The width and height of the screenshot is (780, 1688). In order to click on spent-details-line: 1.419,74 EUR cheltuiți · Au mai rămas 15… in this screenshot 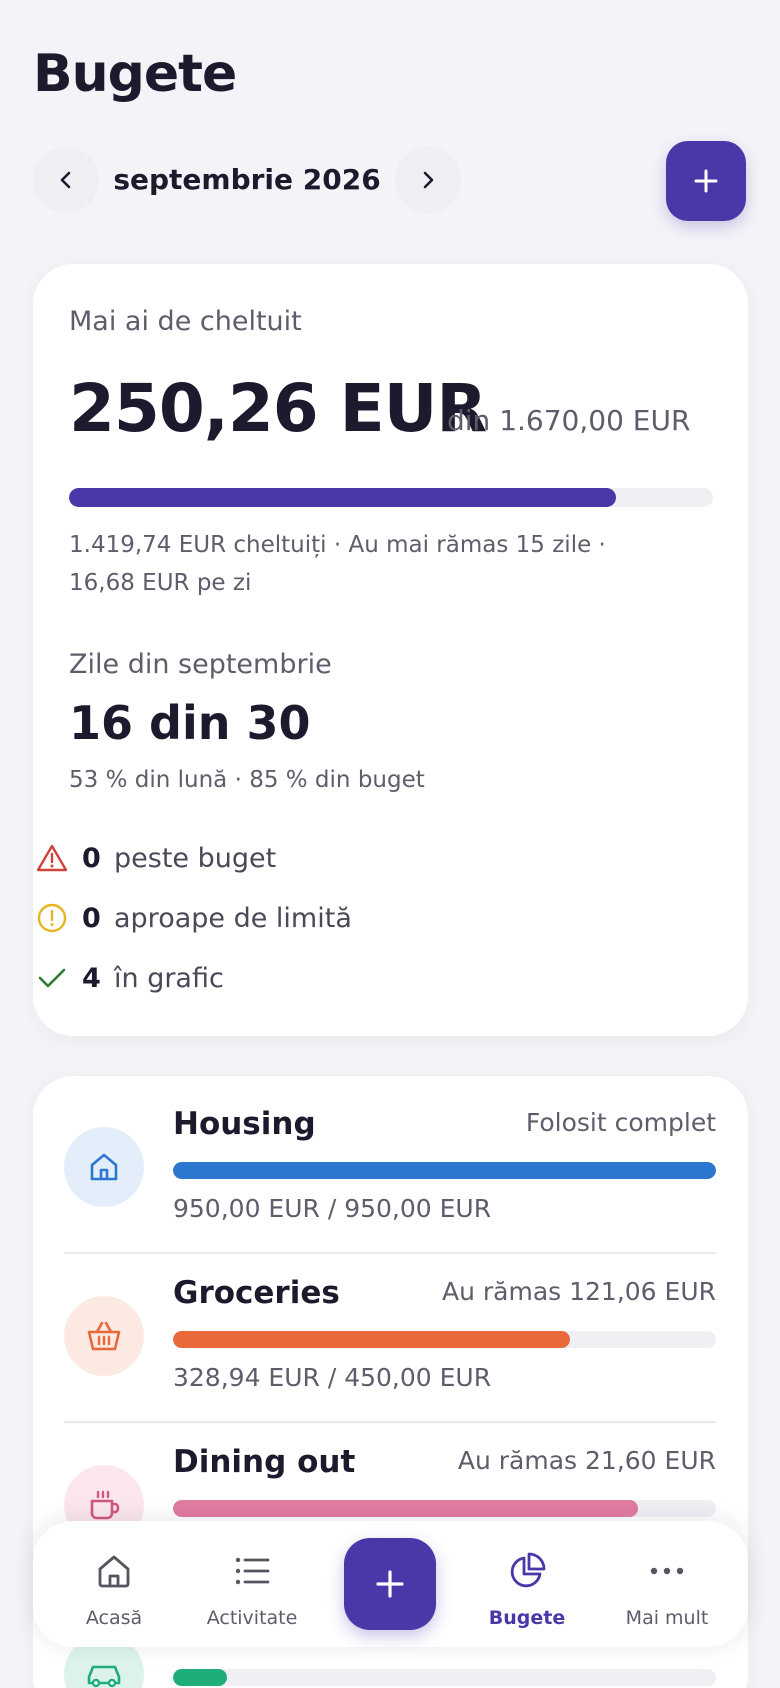, I will do `click(337, 545)`.